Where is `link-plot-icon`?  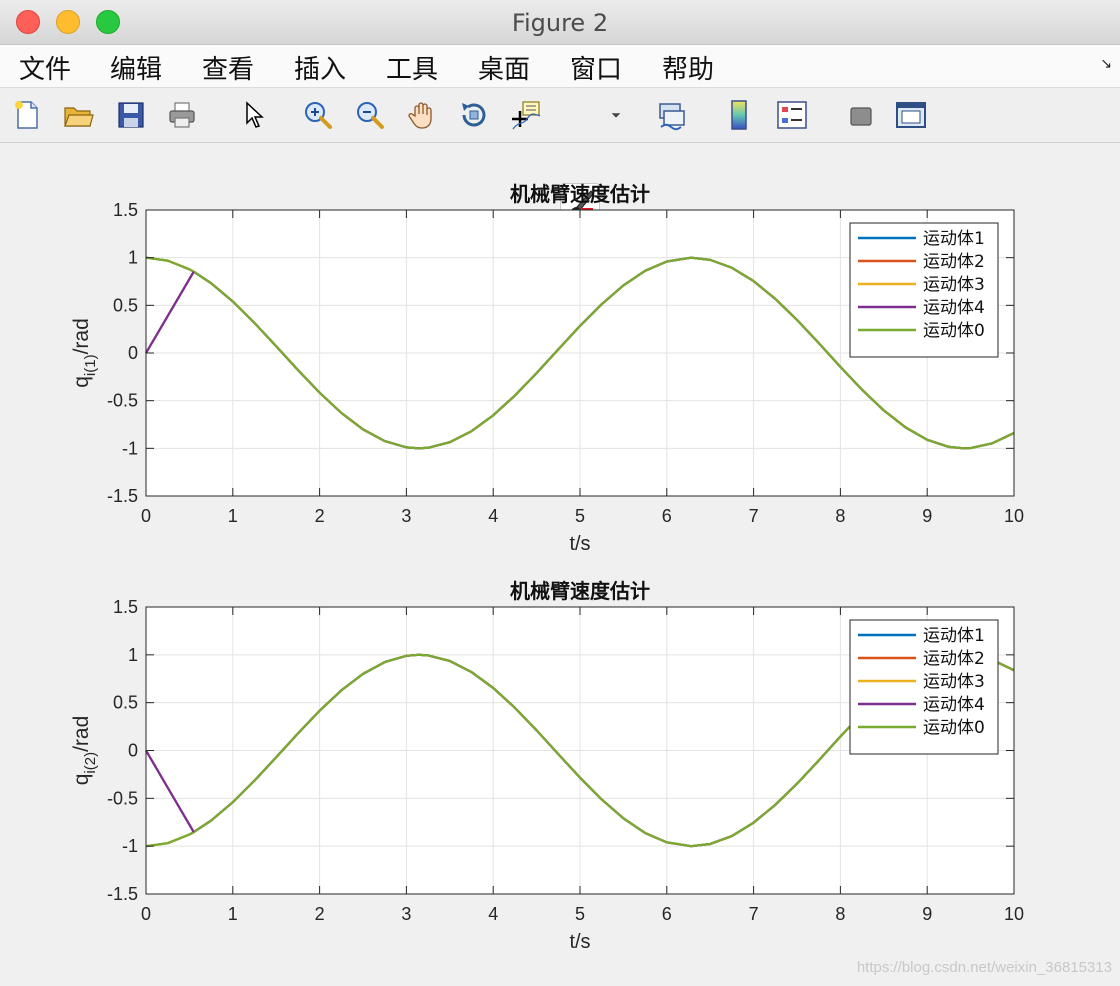 link-plot-icon is located at coordinates (671, 115).